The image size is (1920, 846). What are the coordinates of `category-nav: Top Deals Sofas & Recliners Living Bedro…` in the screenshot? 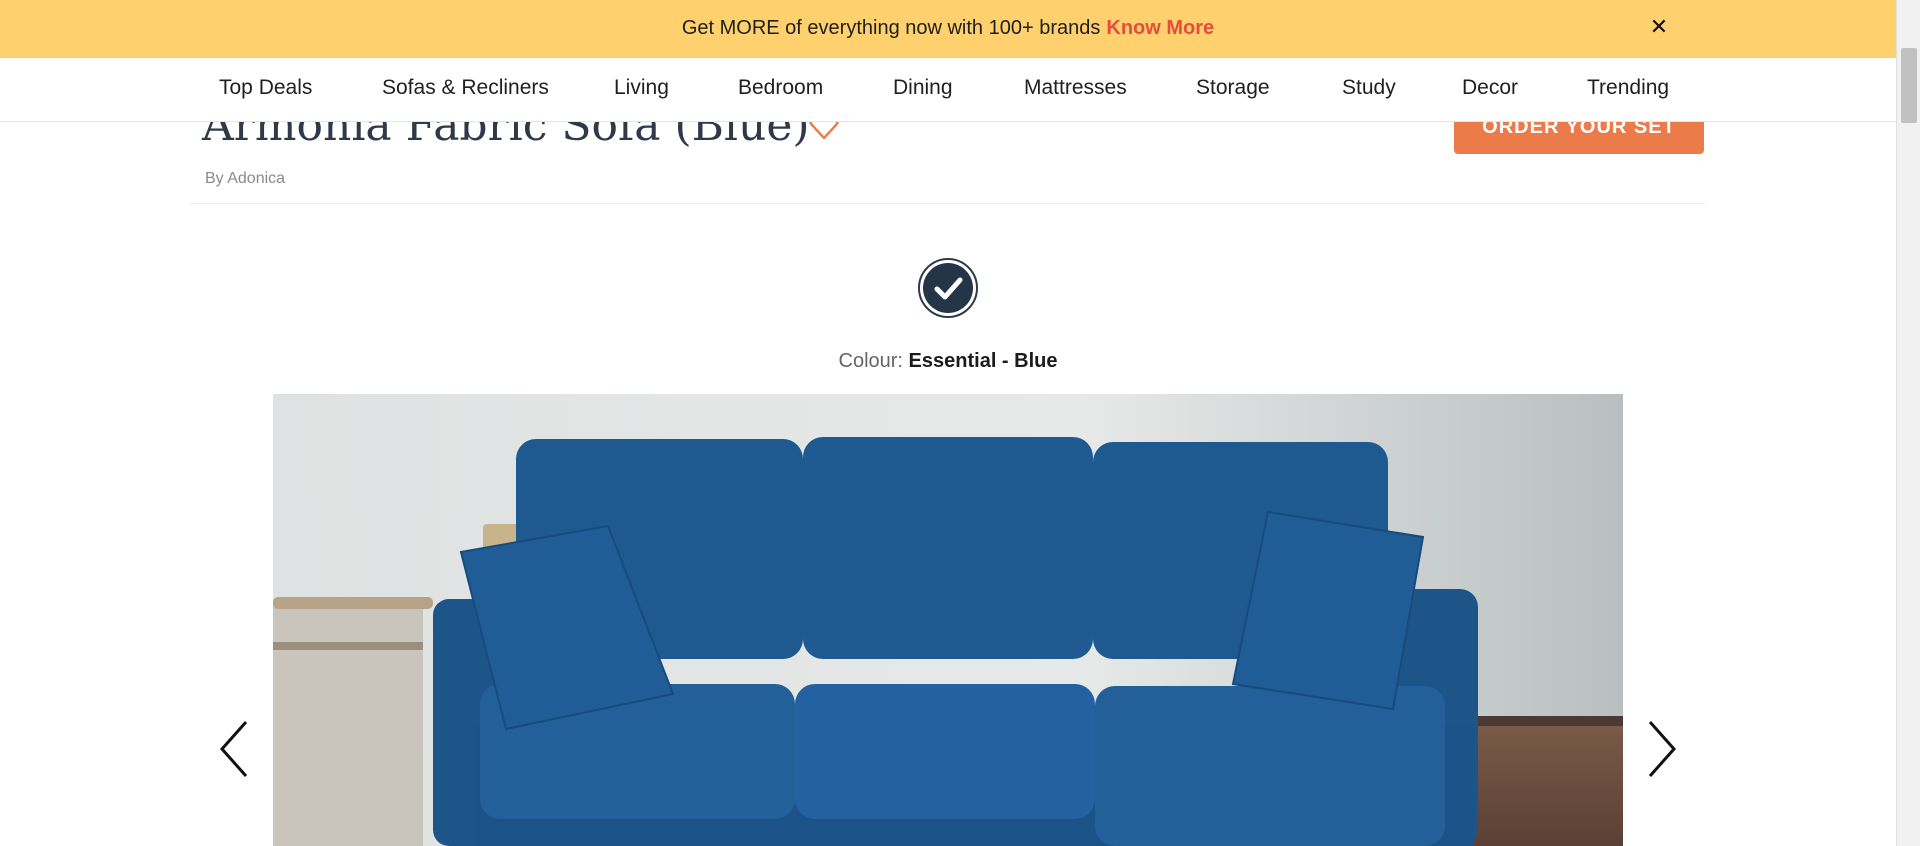 It's located at (948, 90).